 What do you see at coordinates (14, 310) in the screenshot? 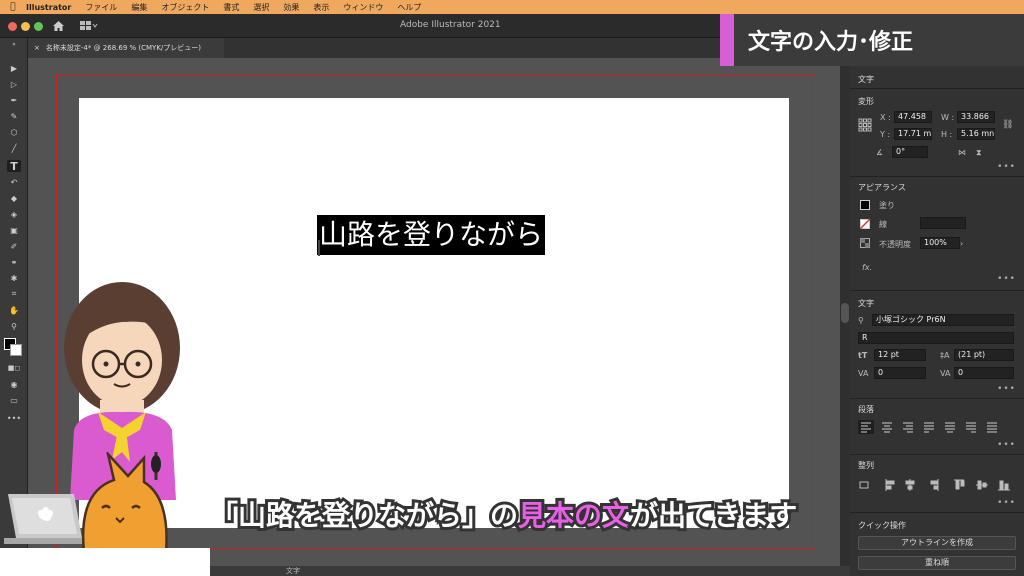
I see `hand-tool-icon: ✋` at bounding box center [14, 310].